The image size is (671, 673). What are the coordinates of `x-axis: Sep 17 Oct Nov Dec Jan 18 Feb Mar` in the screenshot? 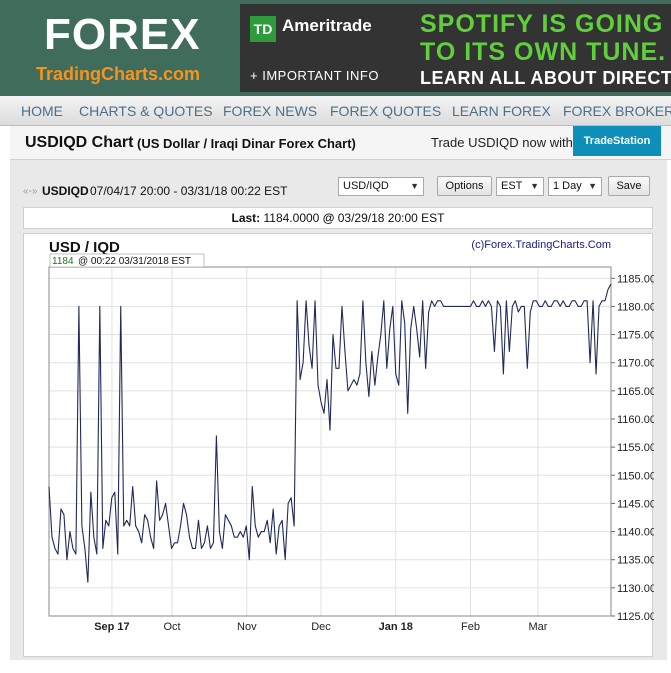 It's located at (321, 627).